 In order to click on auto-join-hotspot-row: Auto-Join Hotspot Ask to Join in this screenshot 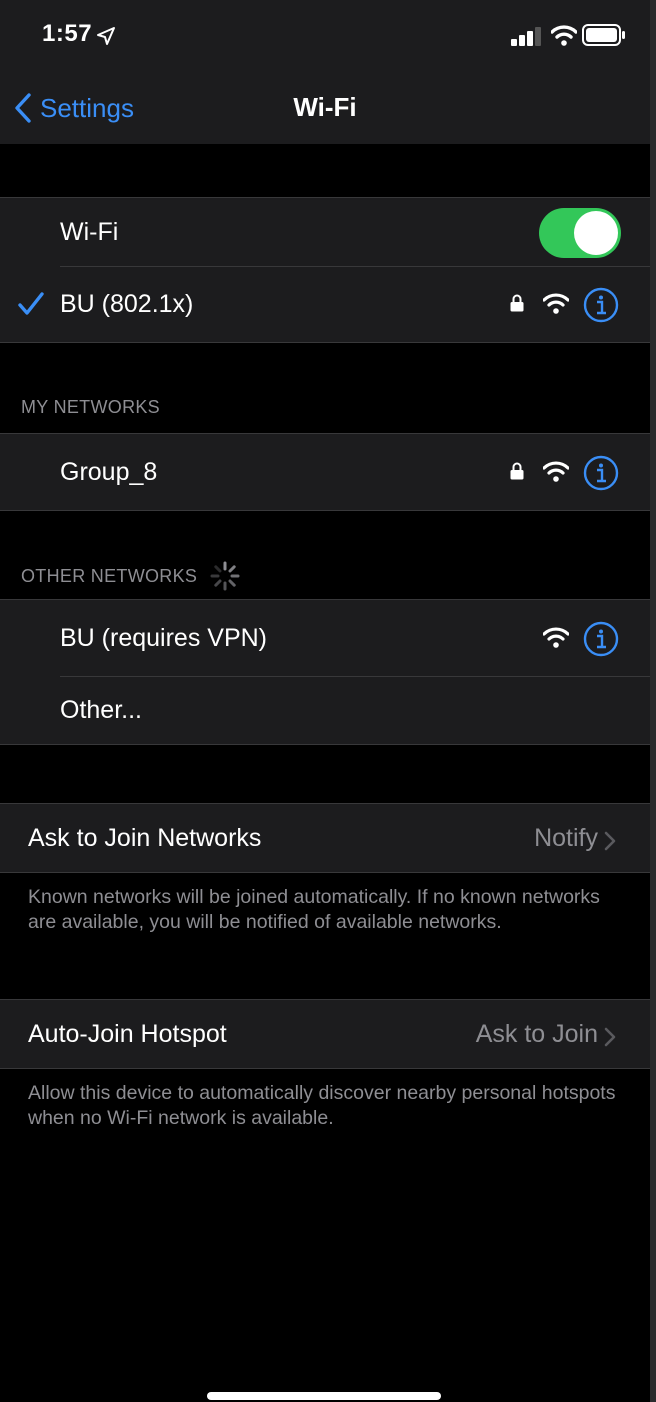, I will do `click(325, 1034)`.